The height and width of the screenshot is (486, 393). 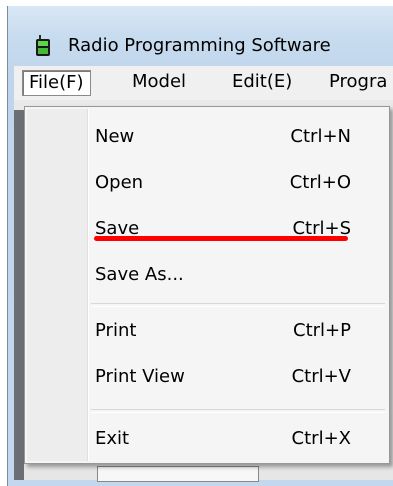 What do you see at coordinates (237, 377) in the screenshot?
I see `menu-item-print-view: Print View Ctrl+V` at bounding box center [237, 377].